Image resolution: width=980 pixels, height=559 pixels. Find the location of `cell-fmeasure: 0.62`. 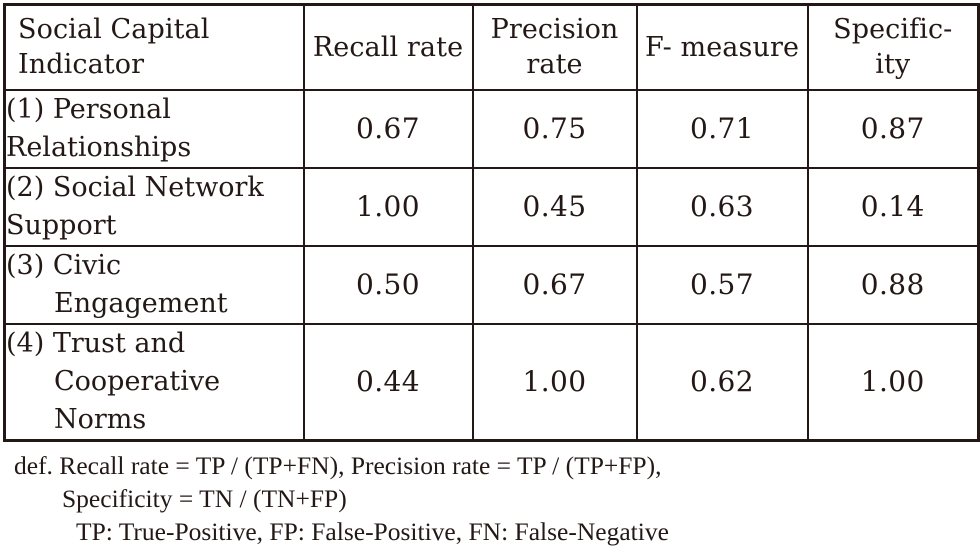

cell-fmeasure: 0.62 is located at coordinates (722, 383).